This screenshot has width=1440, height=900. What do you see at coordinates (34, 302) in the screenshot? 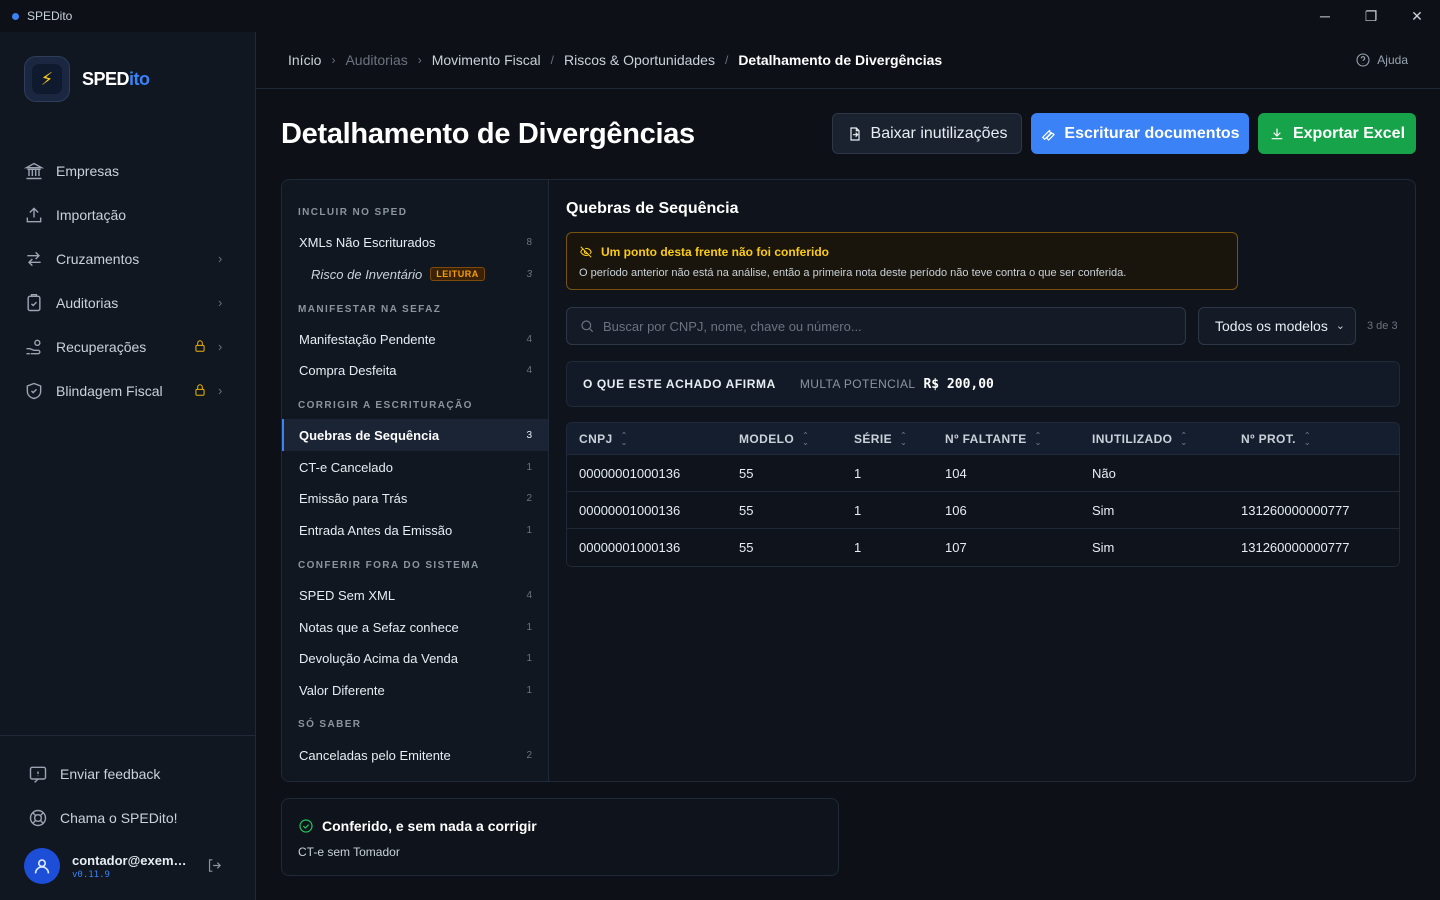
I see `clipboard-check-icon` at bounding box center [34, 302].